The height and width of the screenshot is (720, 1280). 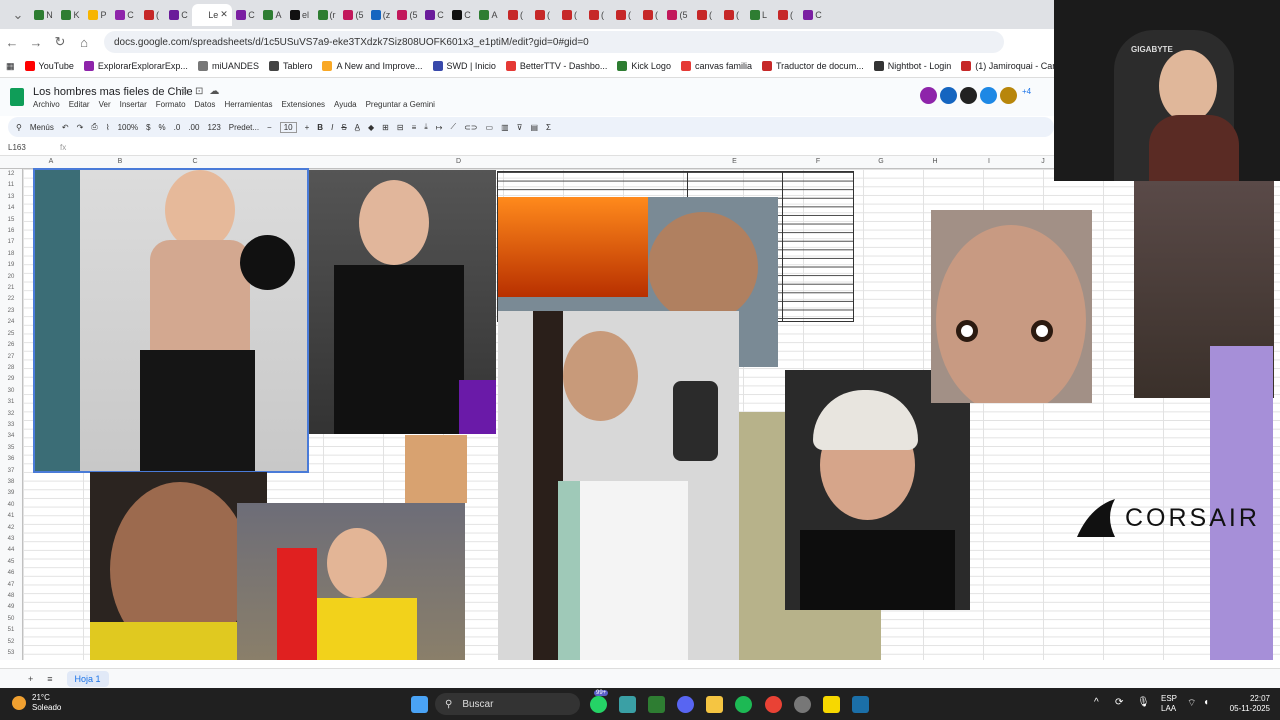 What do you see at coordinates (217, 91) in the screenshot?
I see `cloud-status-icon: ☁` at bounding box center [217, 91].